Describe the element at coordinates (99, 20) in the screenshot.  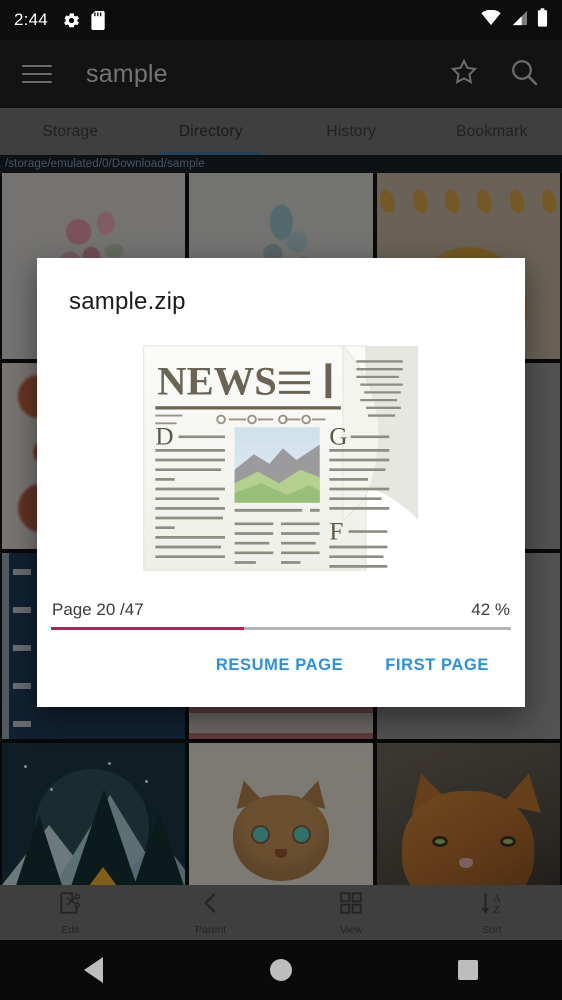
I see `sd-card-icon` at that location.